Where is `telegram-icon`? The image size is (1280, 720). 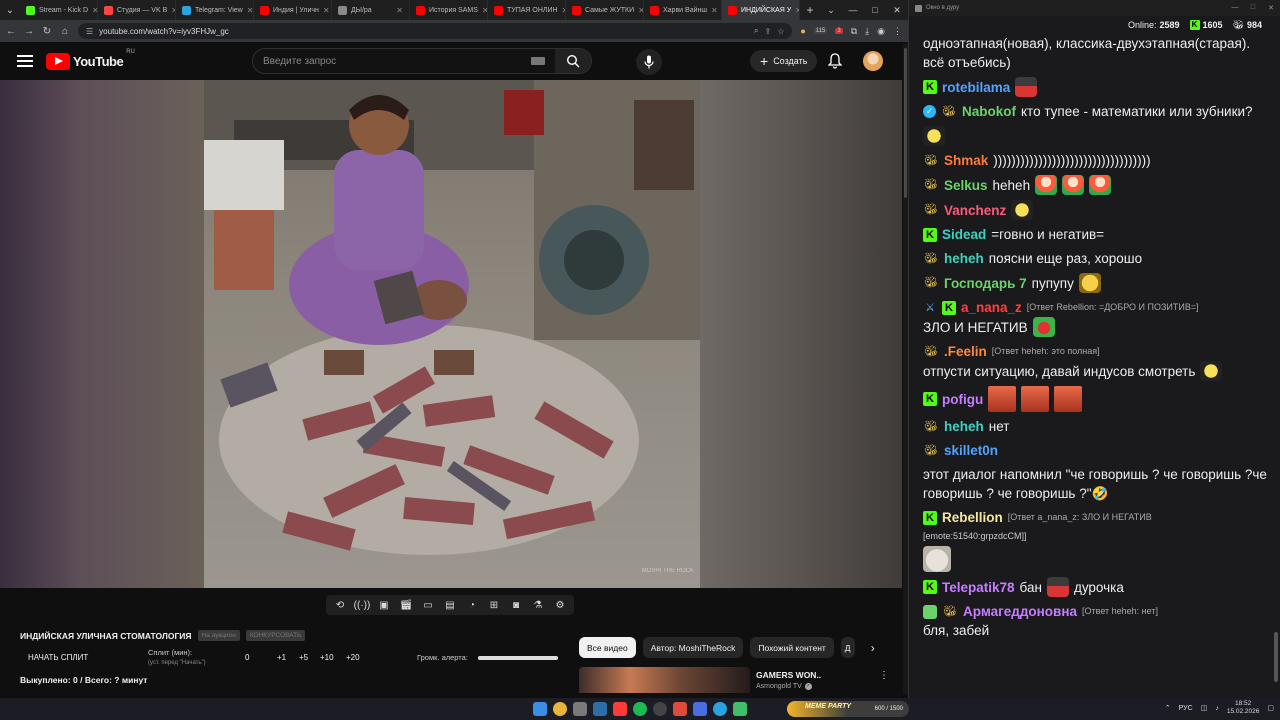
telegram-icon is located at coordinates (720, 709).